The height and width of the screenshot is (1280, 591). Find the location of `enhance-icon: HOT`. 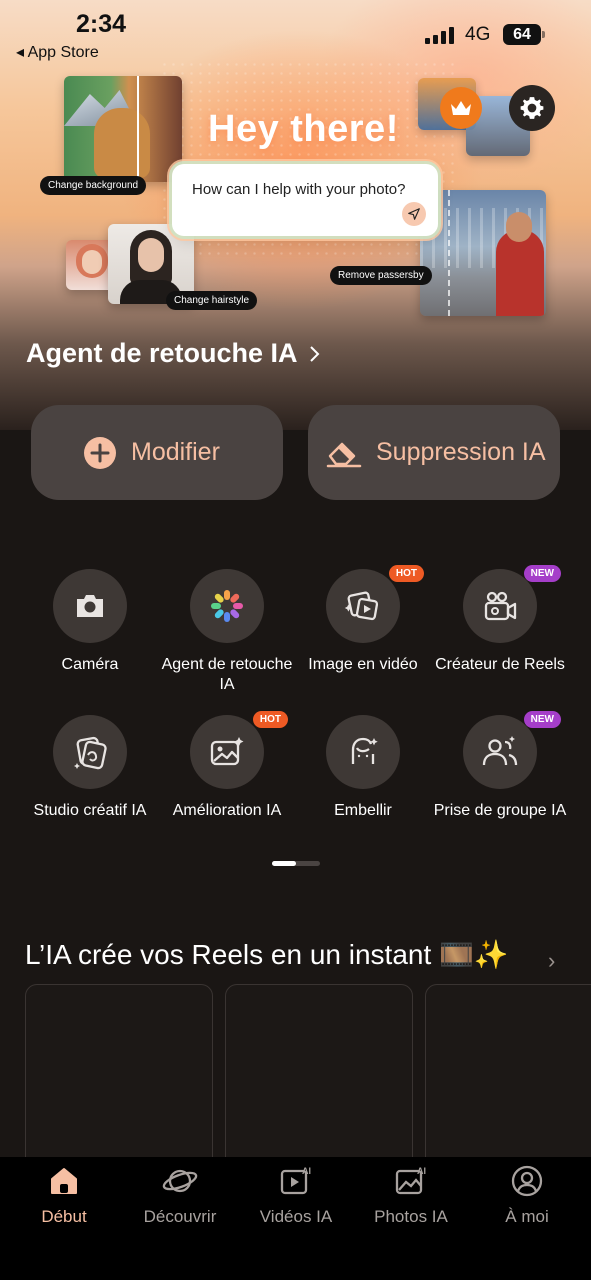

enhance-icon: HOT is located at coordinates (239, 750).